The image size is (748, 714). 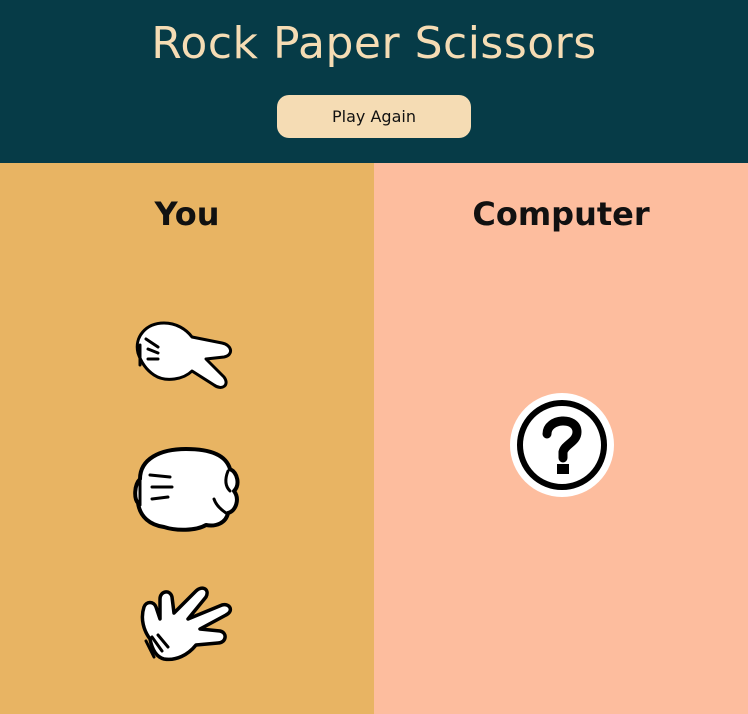 What do you see at coordinates (374, 116) in the screenshot?
I see `play-again-button: Play Again` at bounding box center [374, 116].